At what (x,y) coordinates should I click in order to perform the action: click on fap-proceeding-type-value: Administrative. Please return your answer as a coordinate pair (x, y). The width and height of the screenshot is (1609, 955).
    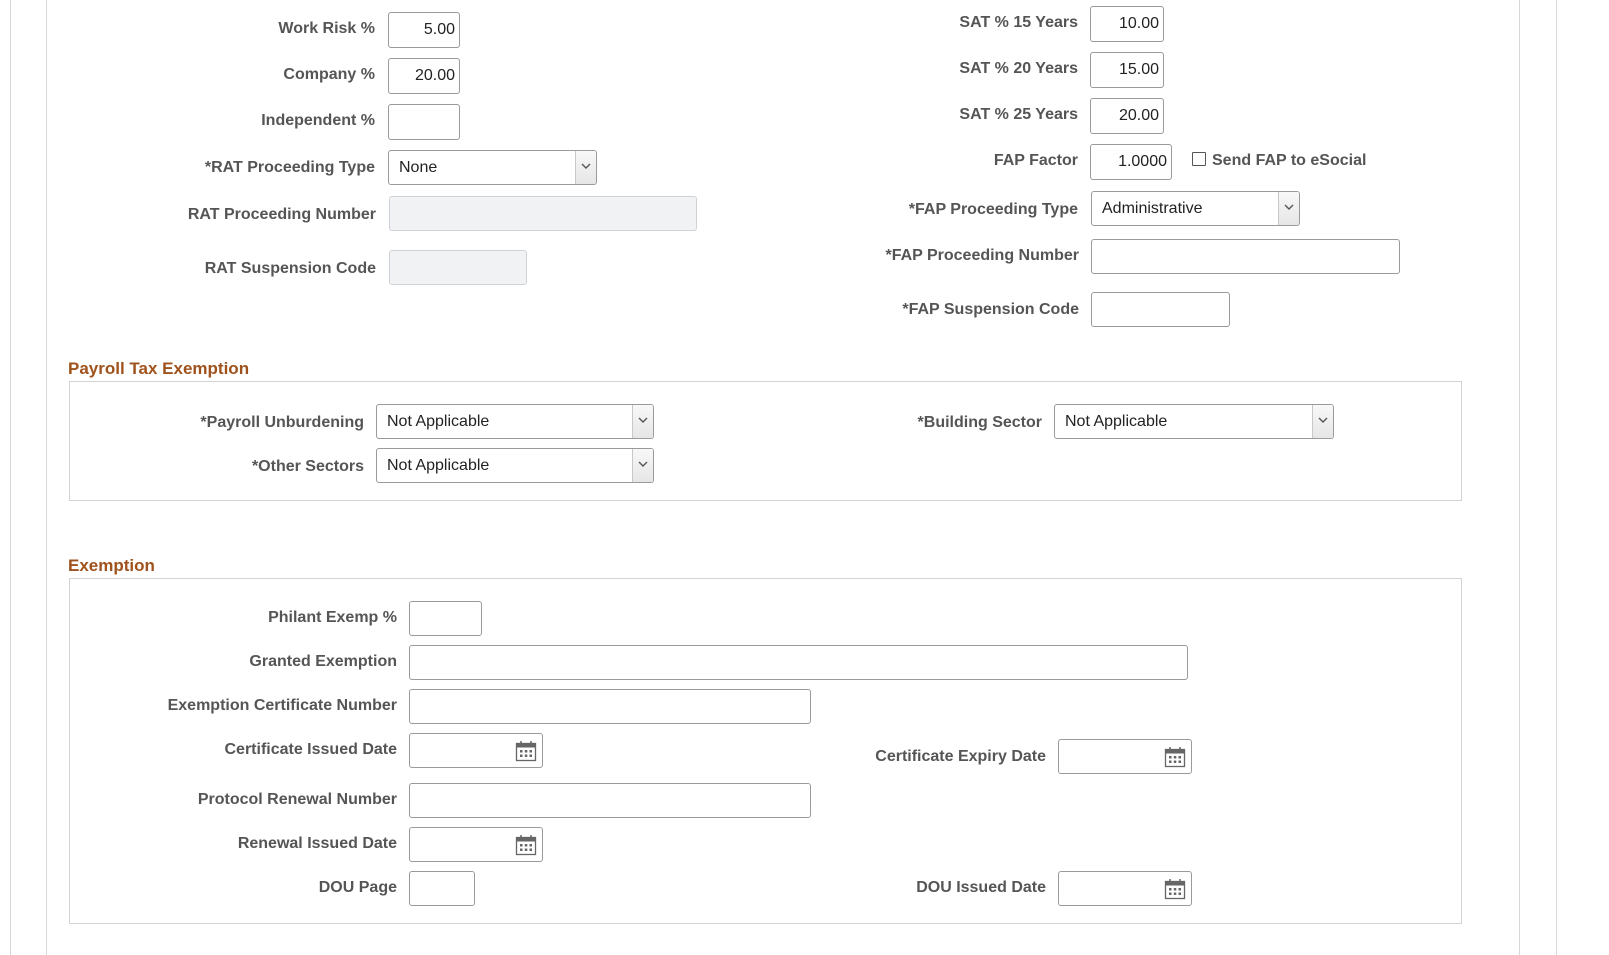
    Looking at the image, I should click on (1152, 208).